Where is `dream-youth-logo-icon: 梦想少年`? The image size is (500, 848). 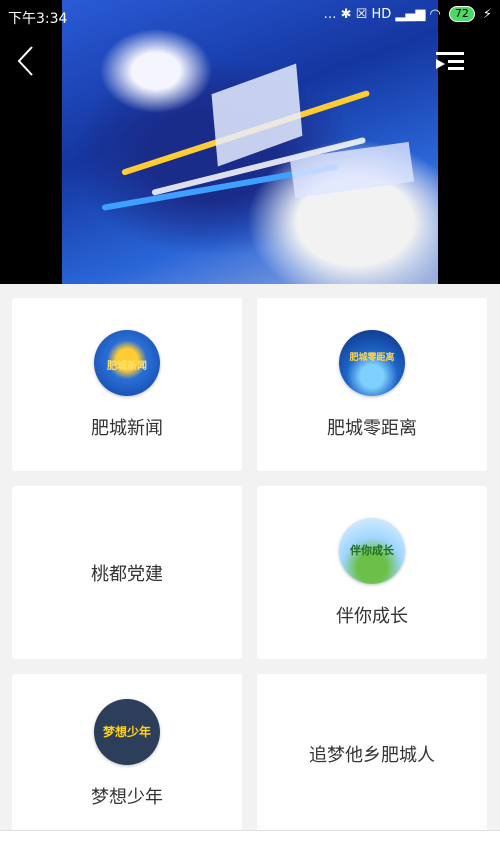
dream-youth-logo-icon: 梦想少年 is located at coordinates (127, 732).